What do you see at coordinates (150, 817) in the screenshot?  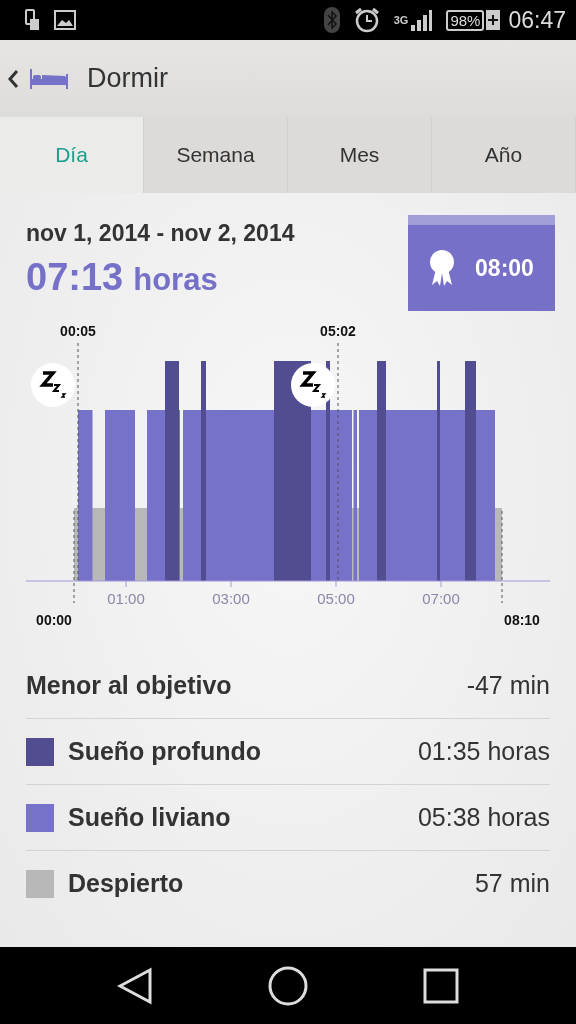 I see `stat-label: Sueño liviano` at bounding box center [150, 817].